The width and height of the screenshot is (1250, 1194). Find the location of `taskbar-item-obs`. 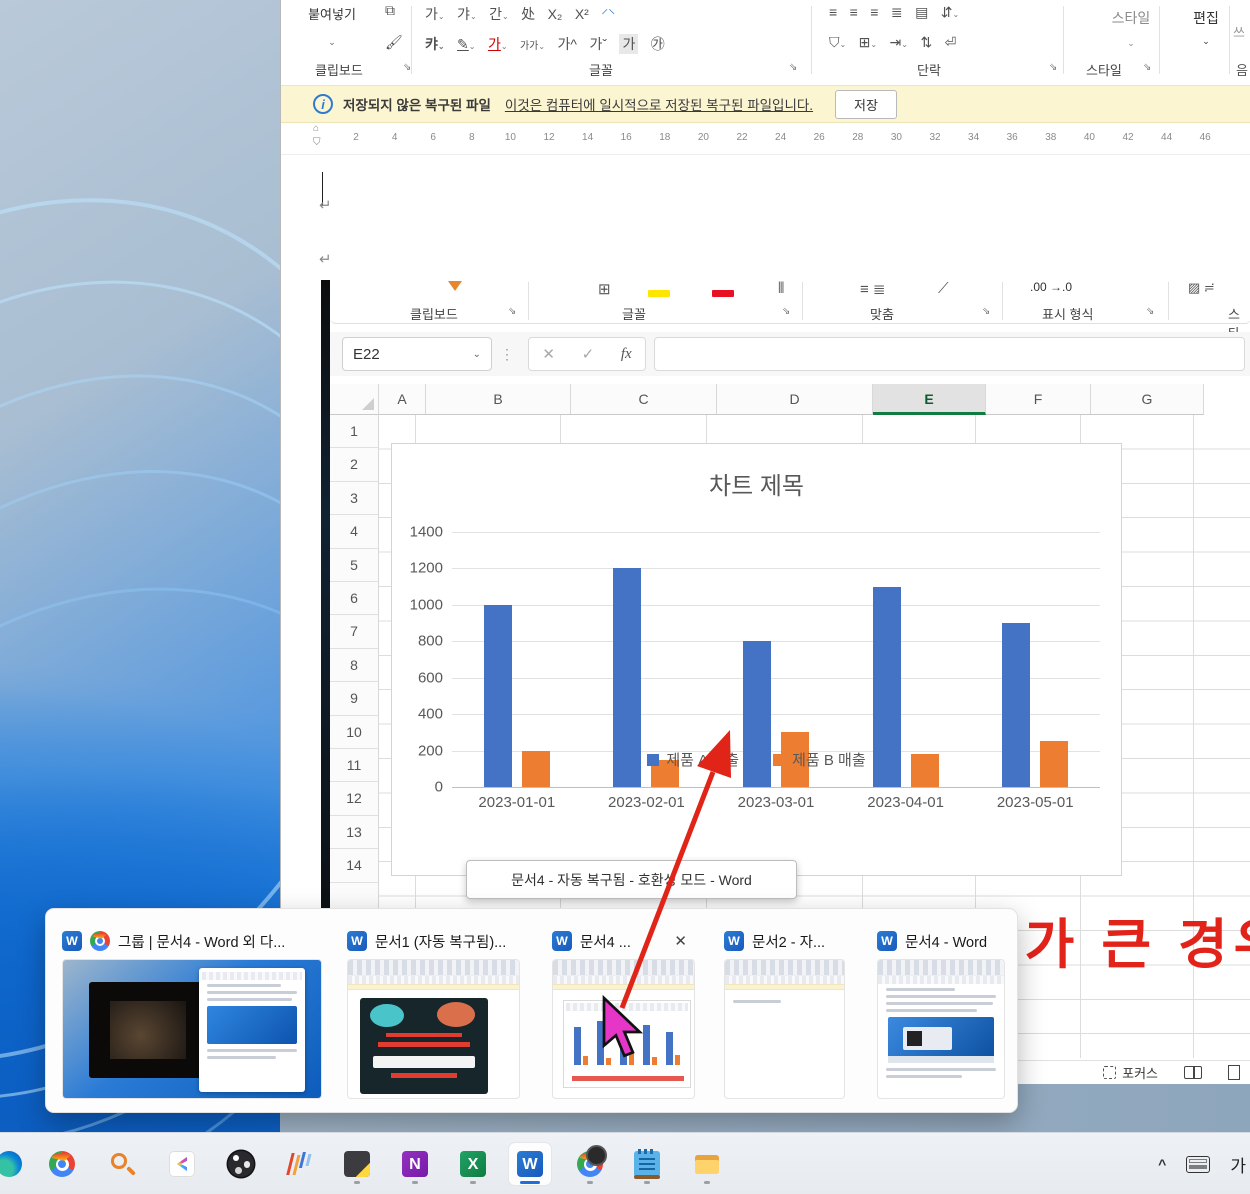

taskbar-item-obs is located at coordinates (241, 1164).